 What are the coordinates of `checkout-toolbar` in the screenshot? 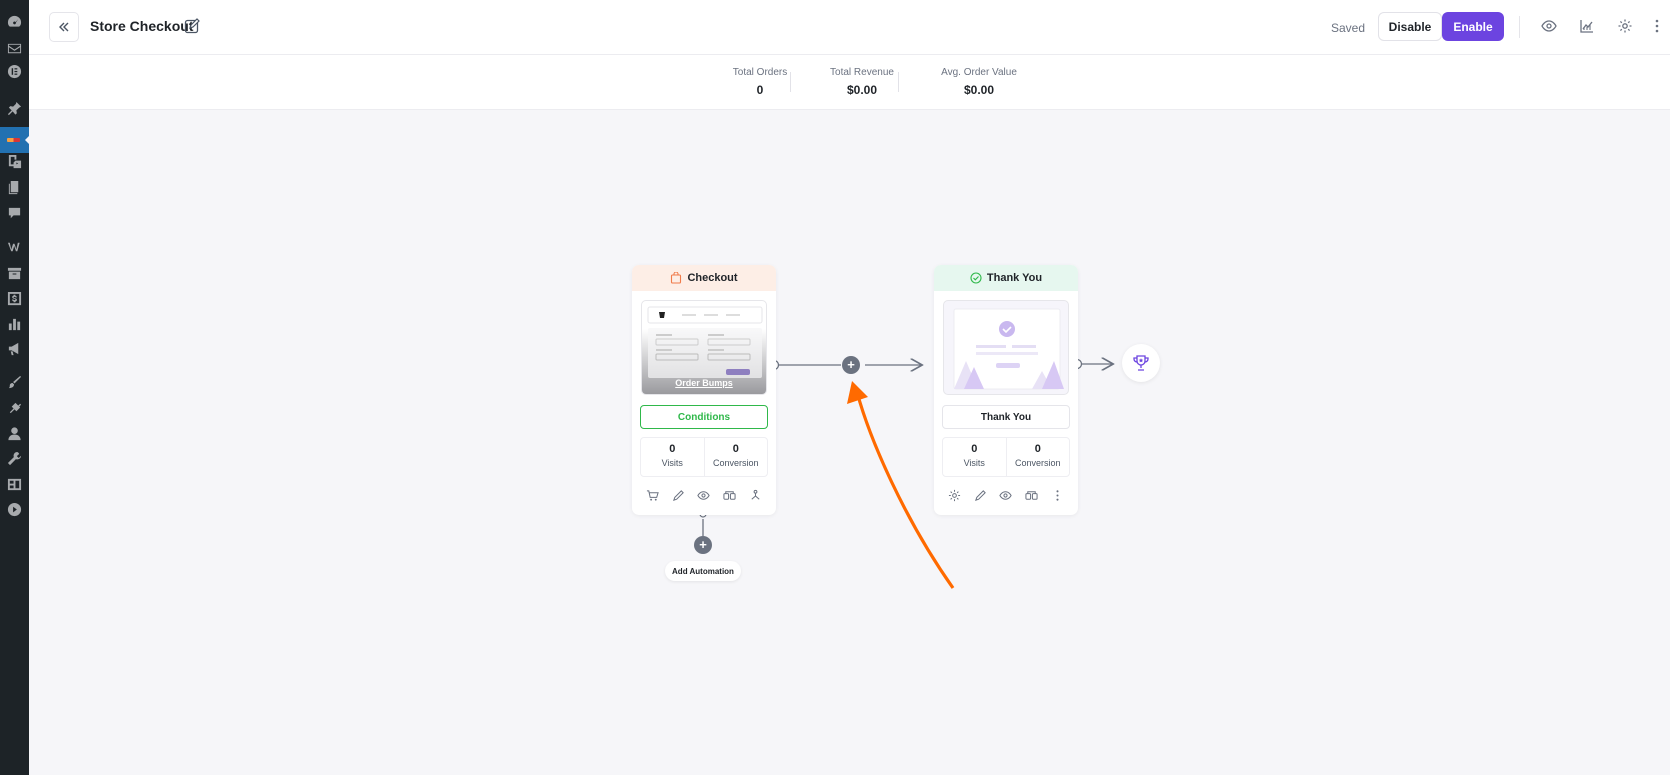 It's located at (704, 495).